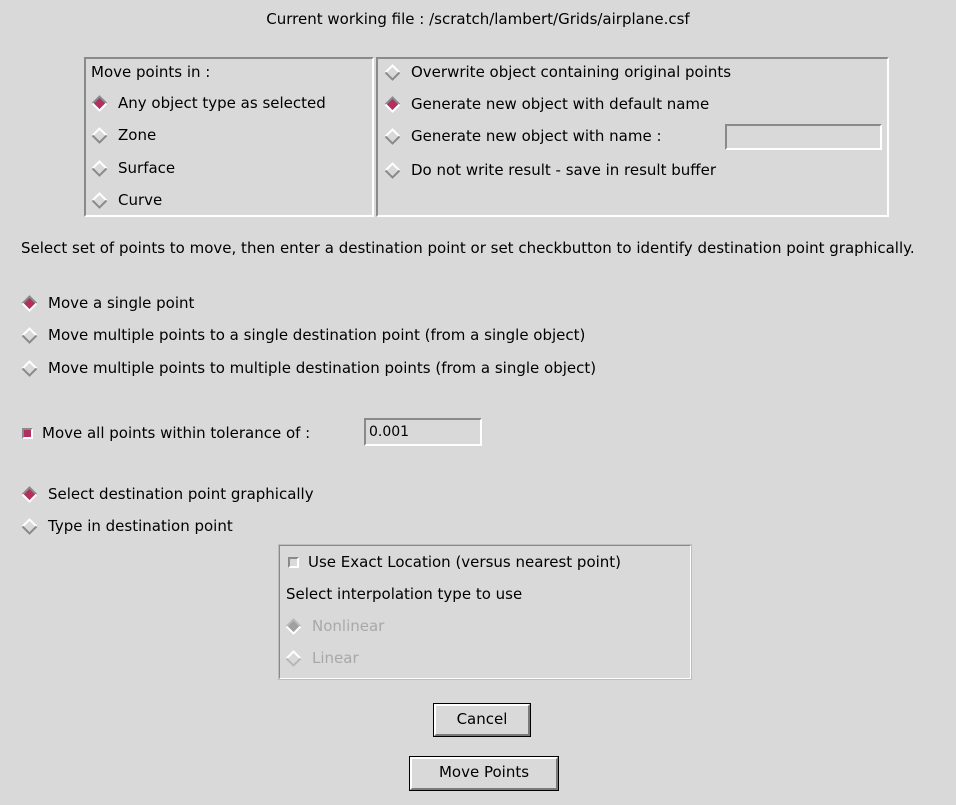 This screenshot has width=956, height=805. Describe the element at coordinates (208, 103) in the screenshot. I see `radio-any-object: Any object type as selected` at that location.